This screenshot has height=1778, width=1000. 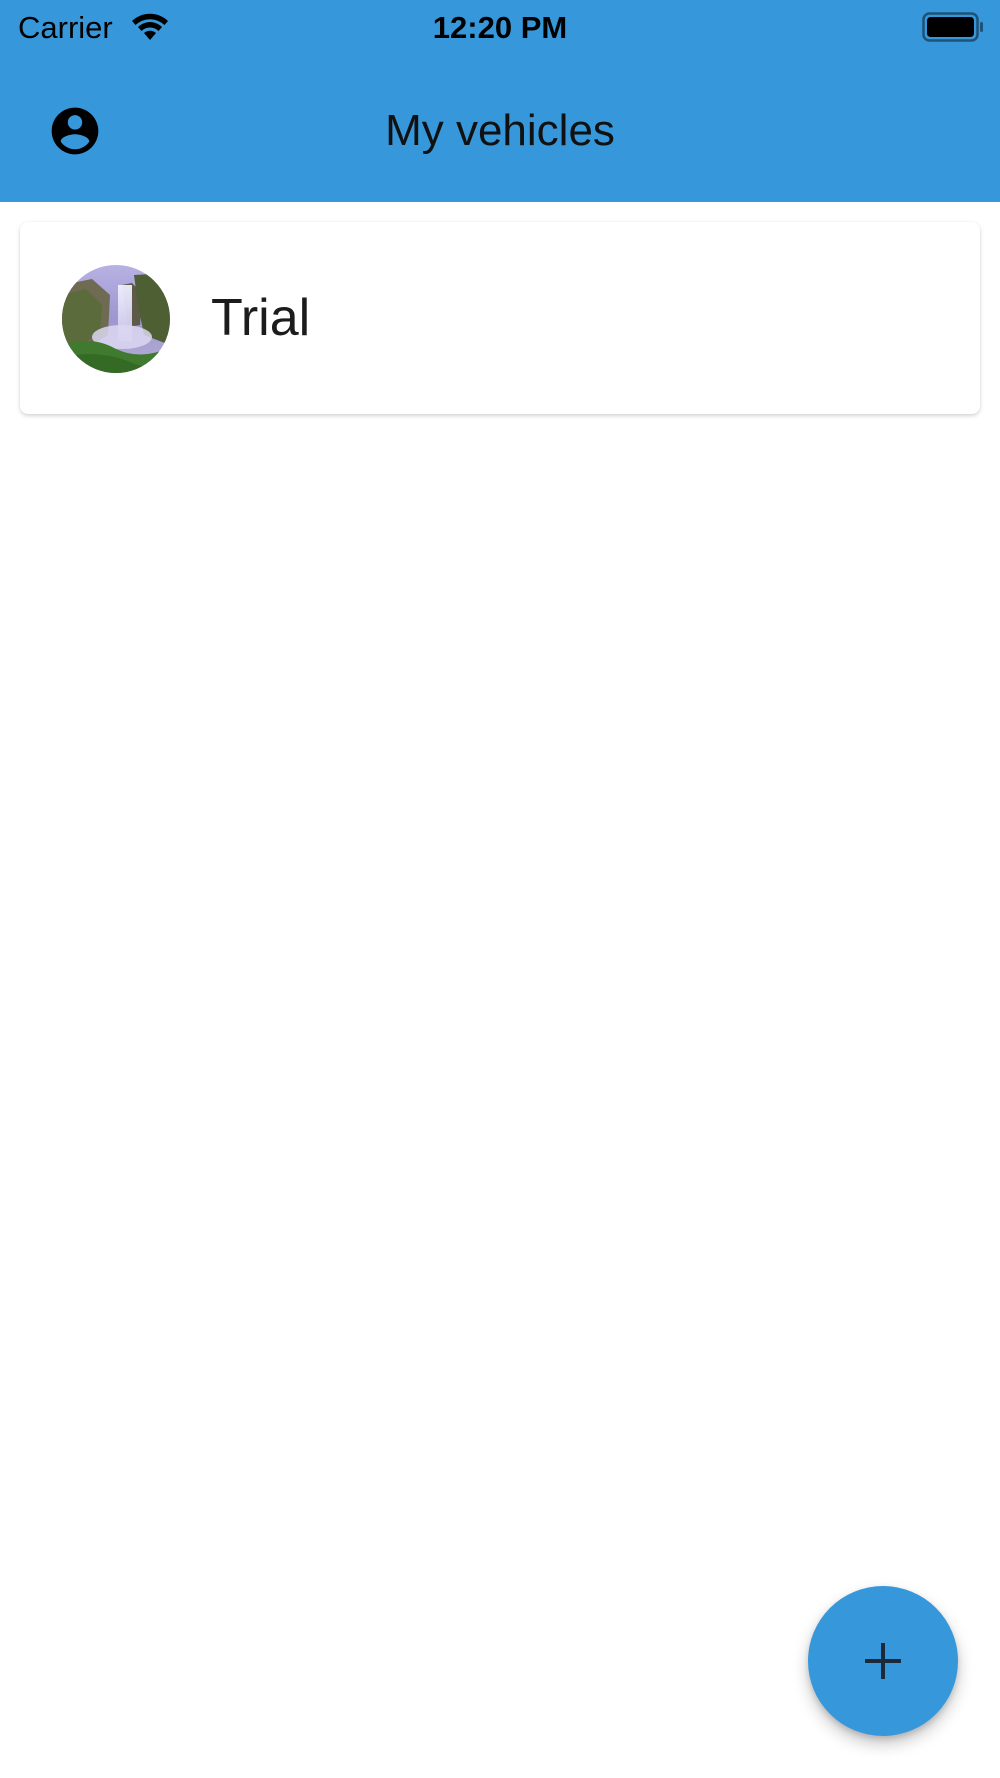 I want to click on status-bar: Carrier 12:20 PM, so click(x=500, y=28).